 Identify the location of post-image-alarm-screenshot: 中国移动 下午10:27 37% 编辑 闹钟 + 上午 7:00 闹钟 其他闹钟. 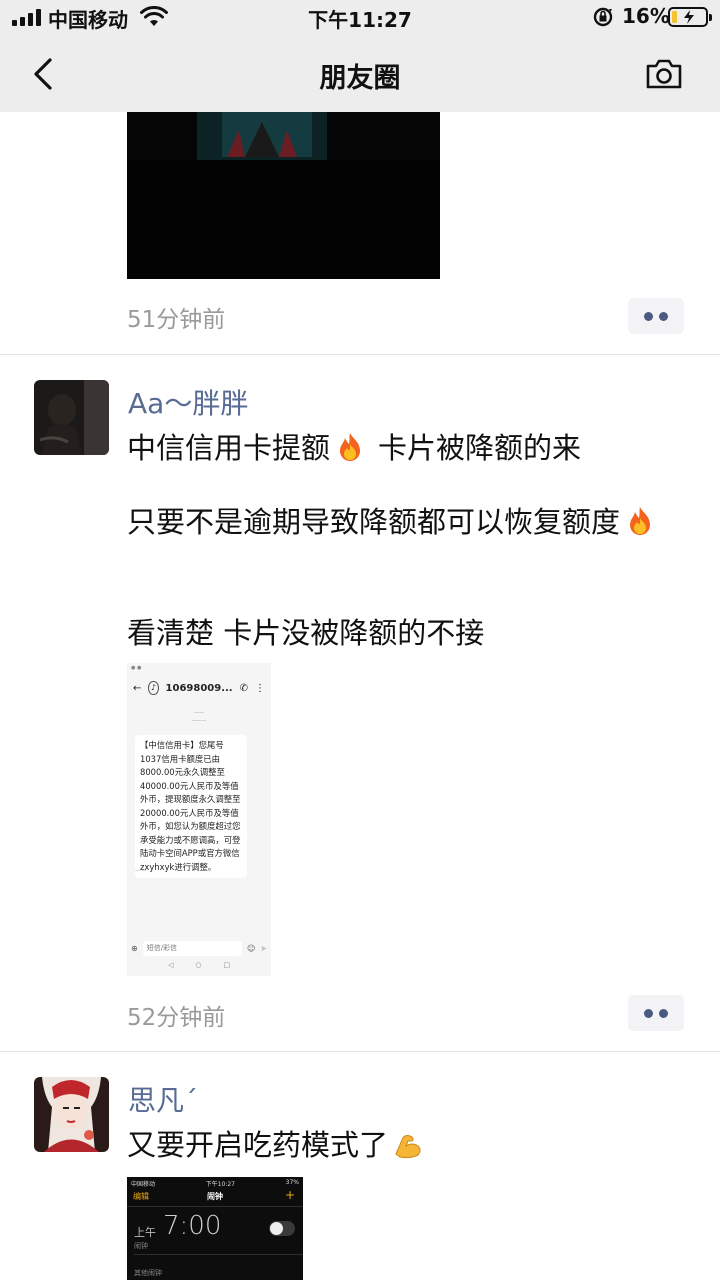
(215, 1228).